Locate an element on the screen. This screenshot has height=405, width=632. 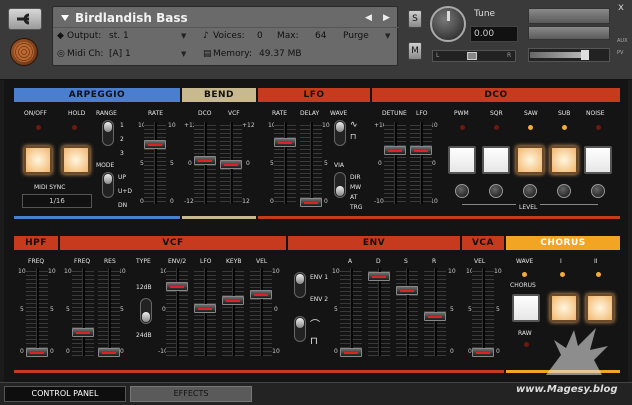
arp-range-2: 2 is located at coordinates (122, 139).